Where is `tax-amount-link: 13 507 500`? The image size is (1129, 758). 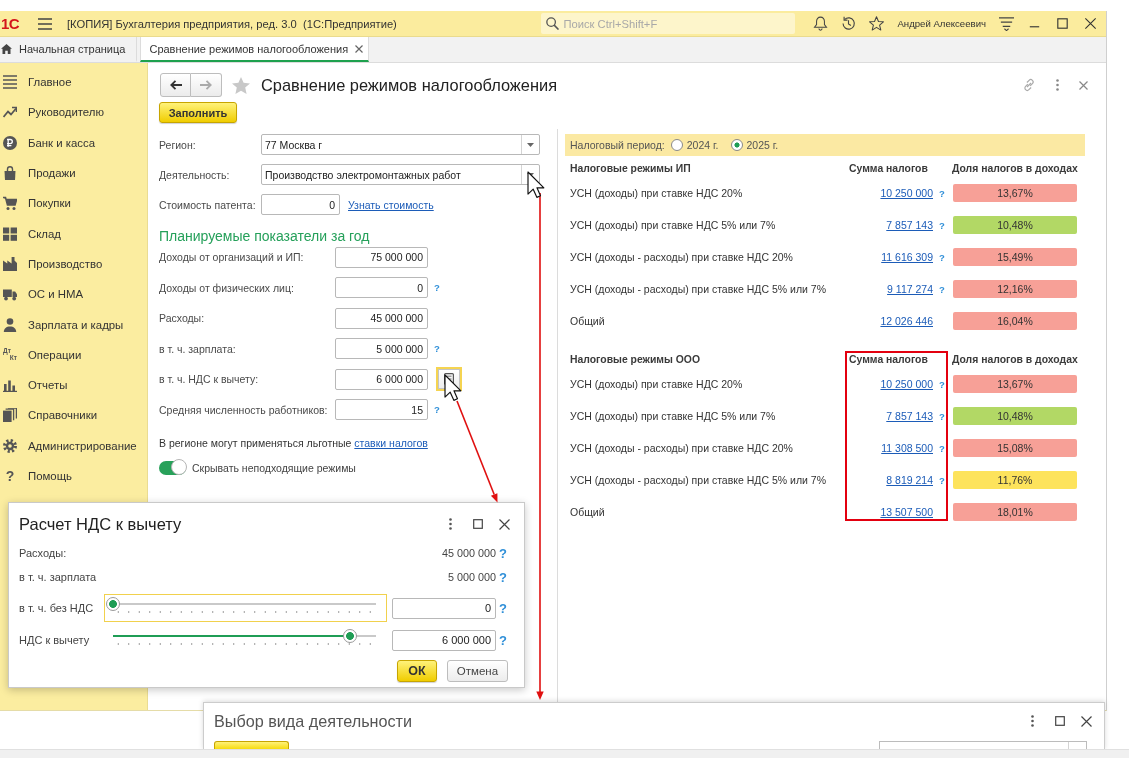 tax-amount-link: 13 507 500 is located at coordinates (906, 512).